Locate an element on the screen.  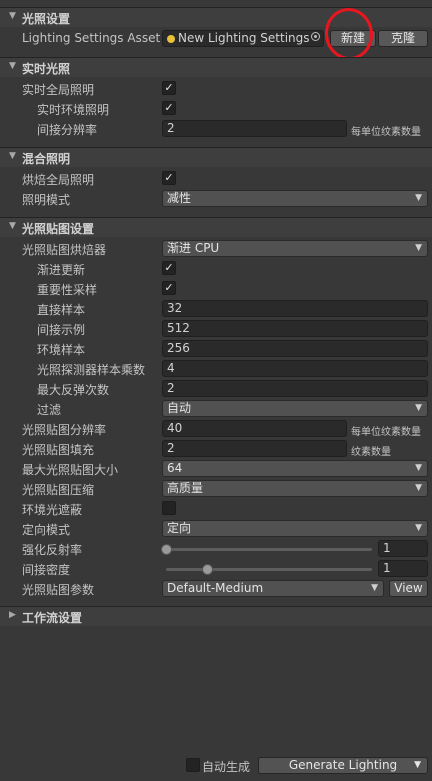
direct-samples-field: 32 is located at coordinates (295, 308).